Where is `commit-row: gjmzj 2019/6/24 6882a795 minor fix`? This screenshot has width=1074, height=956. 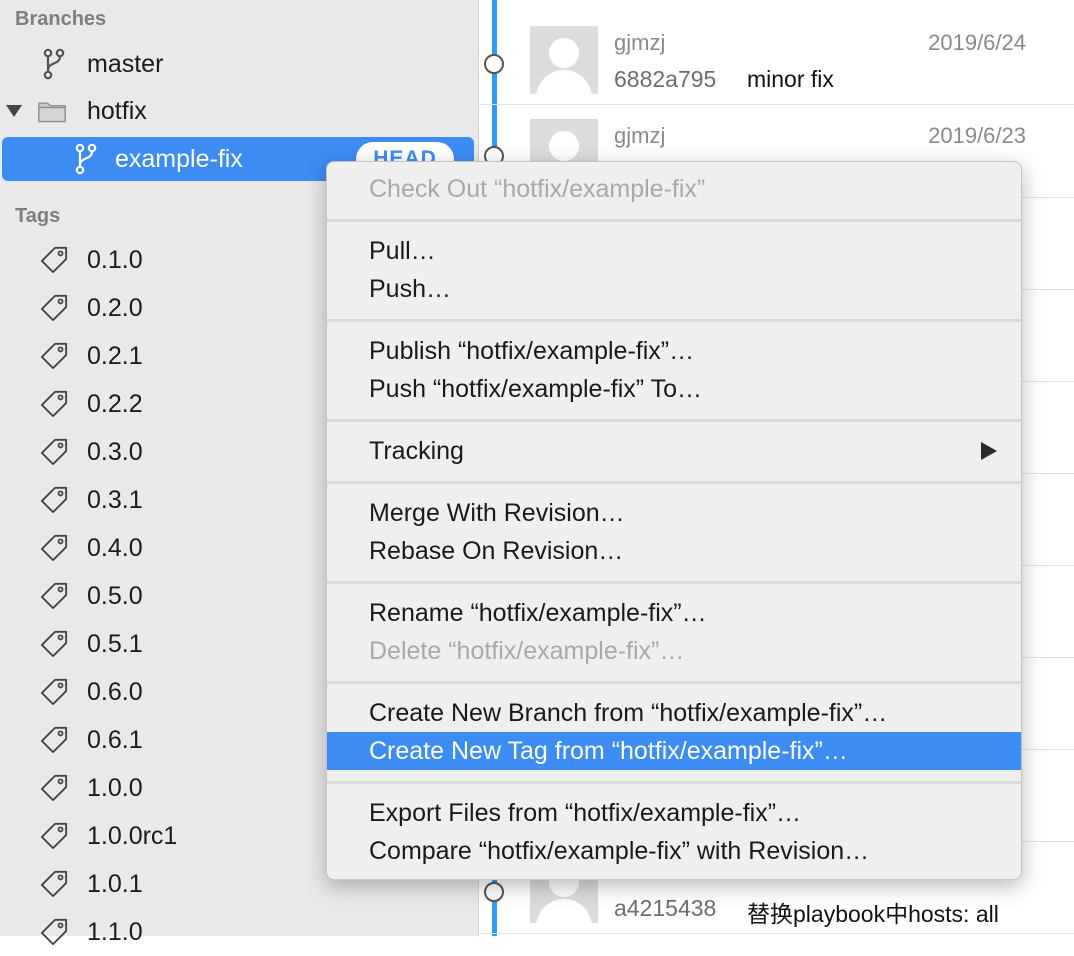
commit-row: gjmzj 2019/6/24 6882a795 minor fix is located at coordinates (776, 58).